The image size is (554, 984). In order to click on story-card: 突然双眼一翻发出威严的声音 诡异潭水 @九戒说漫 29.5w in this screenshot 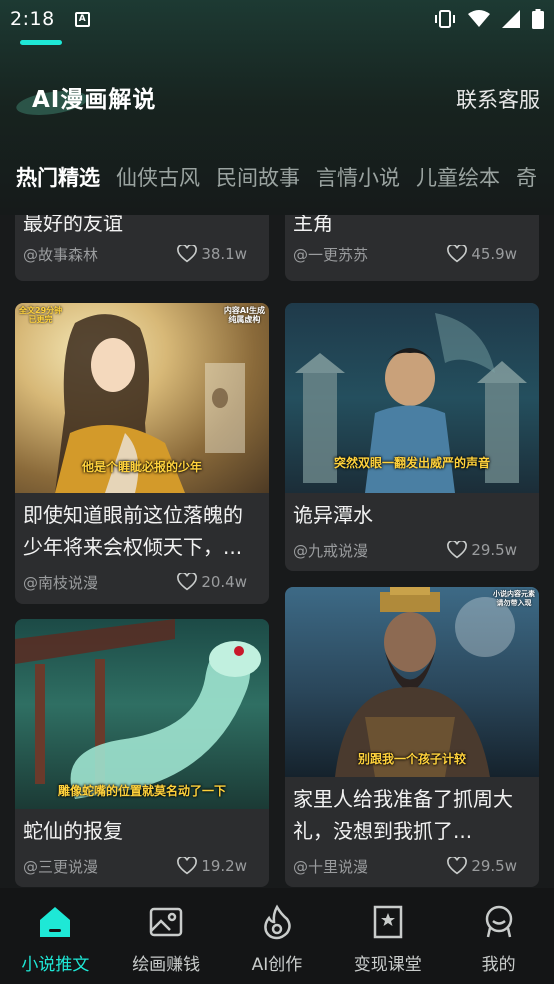, I will do `click(412, 437)`.